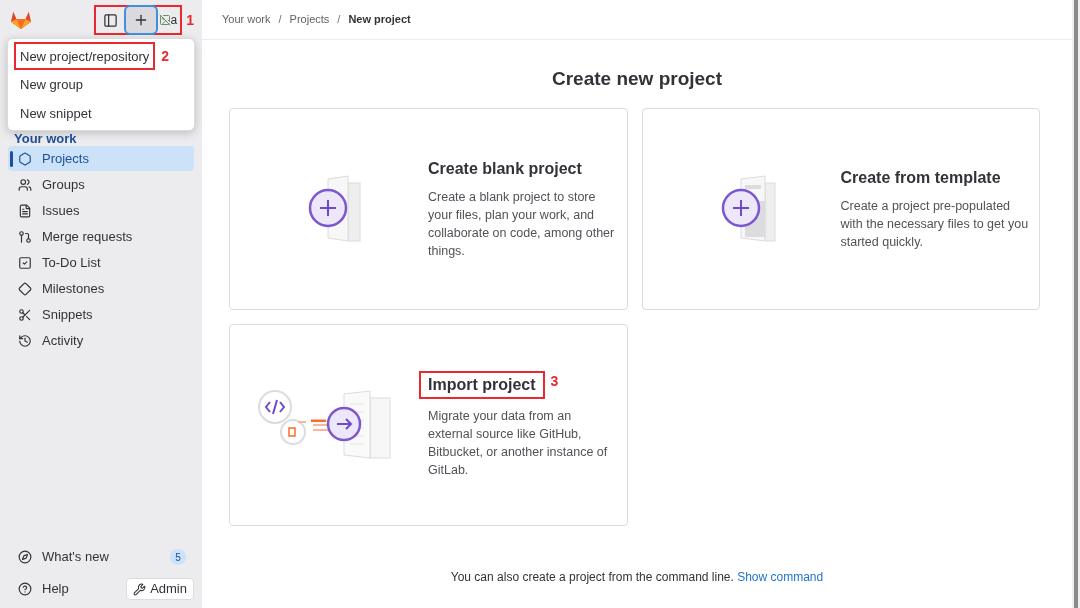 The width and height of the screenshot is (1080, 608). What do you see at coordinates (101, 557) in the screenshot?
I see `whats-new-item: What's new 5` at bounding box center [101, 557].